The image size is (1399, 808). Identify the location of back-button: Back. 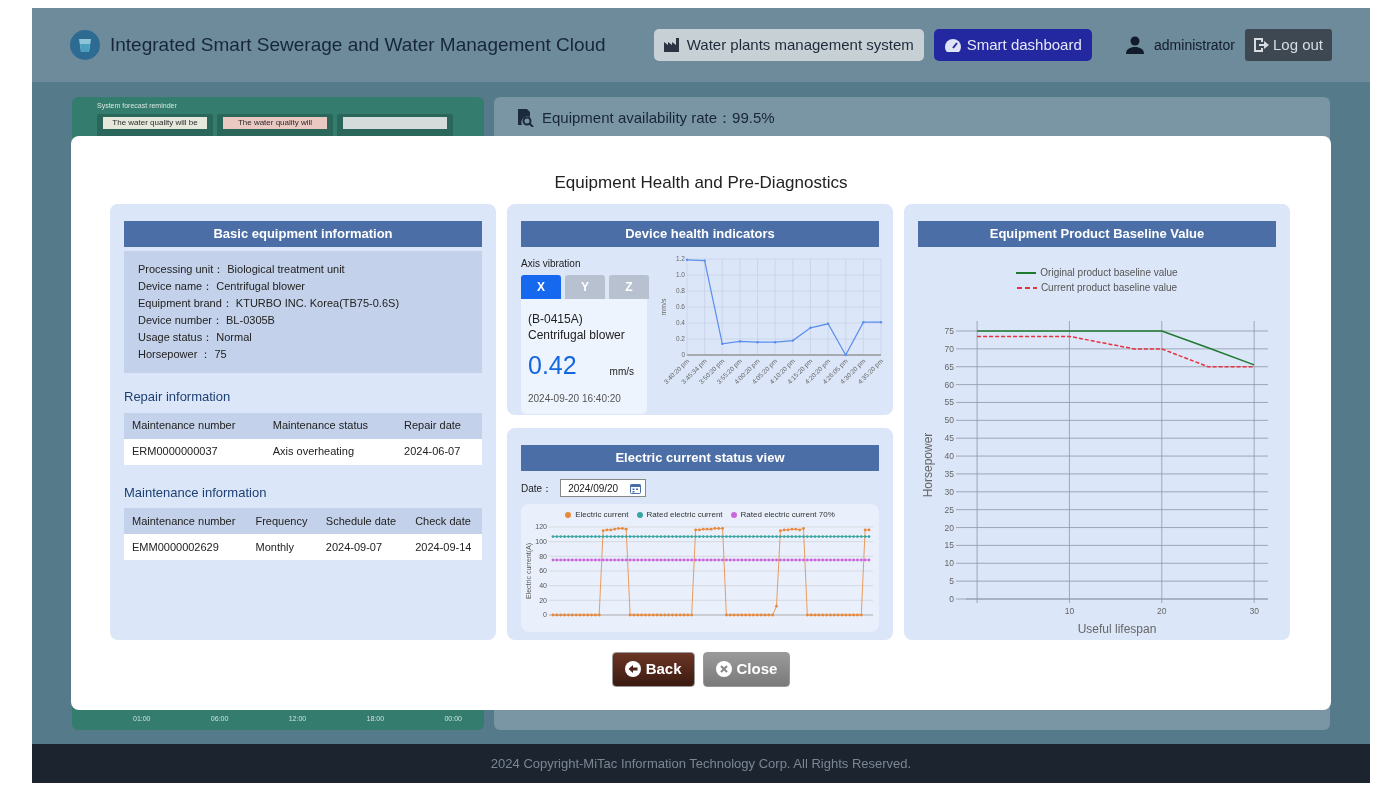
(653, 669).